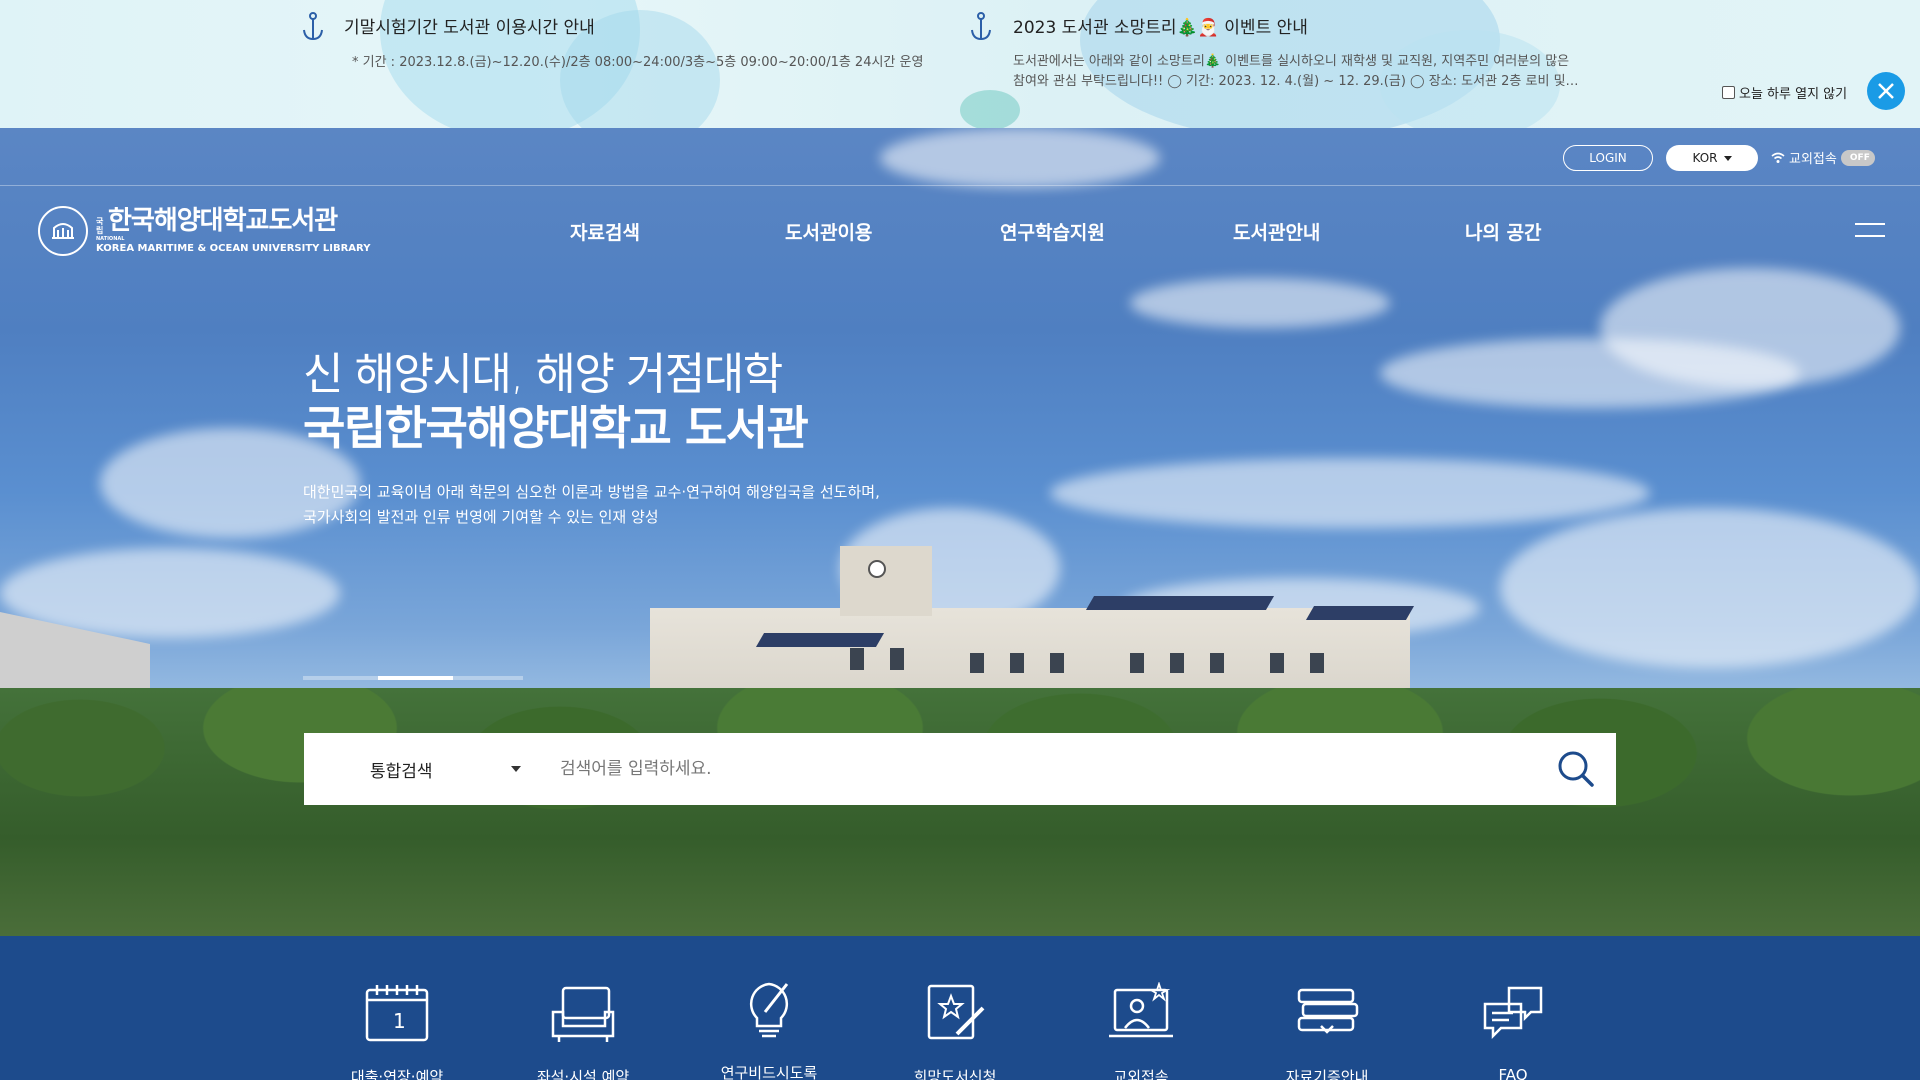 This screenshot has width=1920, height=1080. What do you see at coordinates (397, 1074) in the screenshot?
I see `quick-item-label: 대출·연장·예약` at bounding box center [397, 1074].